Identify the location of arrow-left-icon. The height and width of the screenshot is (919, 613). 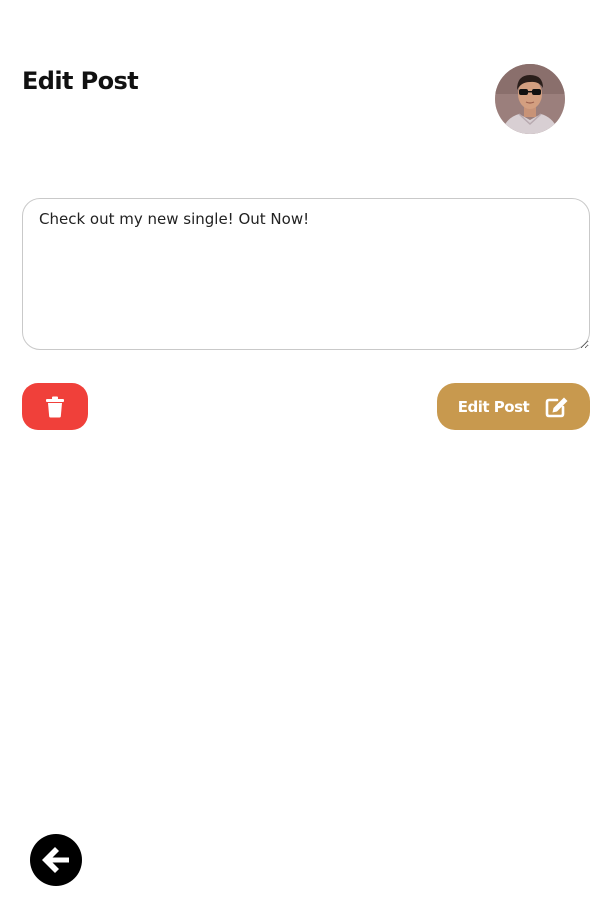
(56, 860).